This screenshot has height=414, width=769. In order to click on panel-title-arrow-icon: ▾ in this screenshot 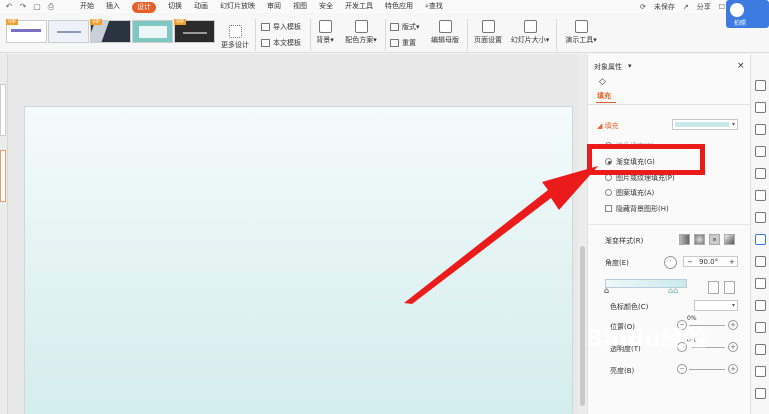, I will do `click(630, 66)`.